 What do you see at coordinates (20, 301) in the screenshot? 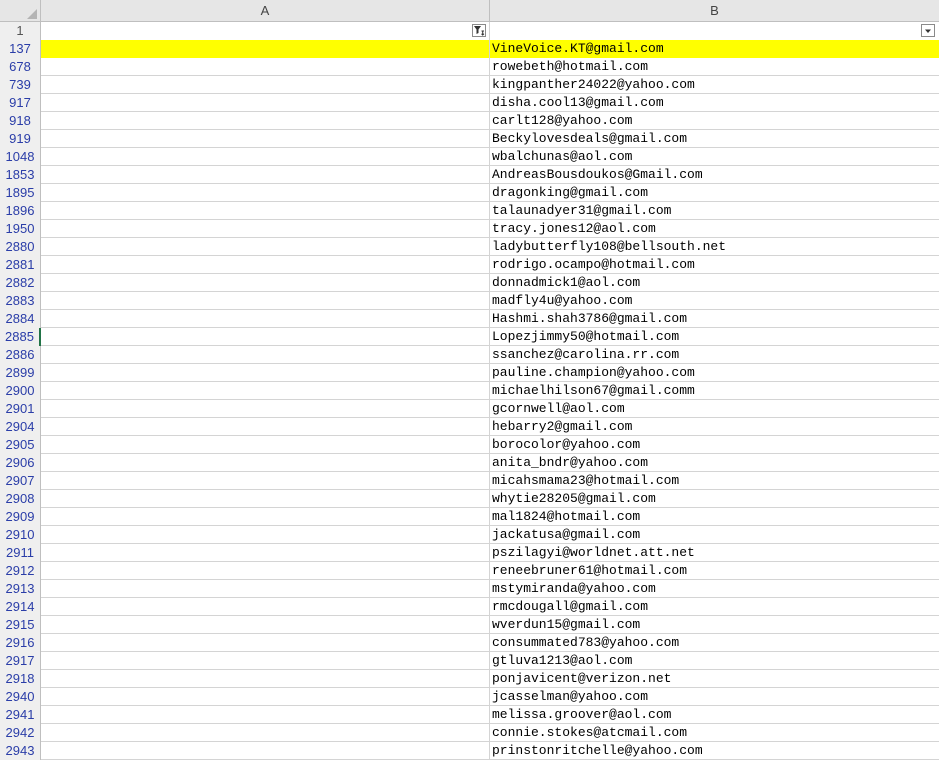
I see `row-number: 2883` at bounding box center [20, 301].